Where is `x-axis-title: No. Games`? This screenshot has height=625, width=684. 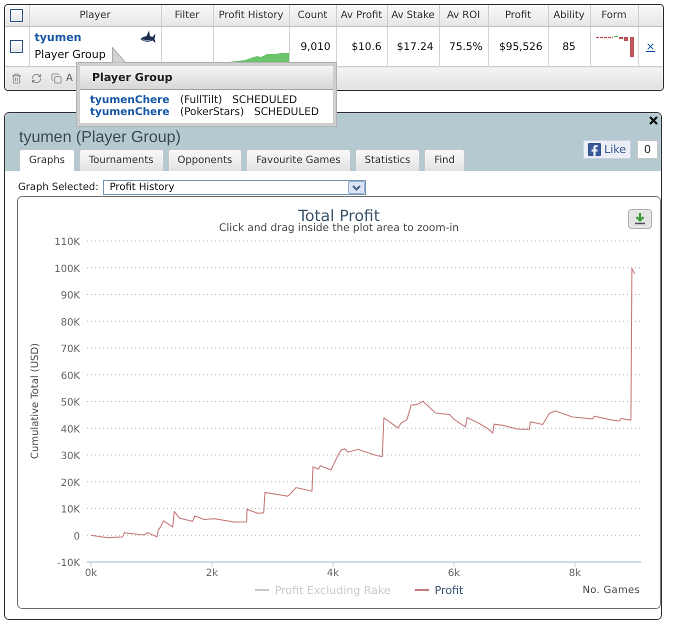 x-axis-title: No. Games is located at coordinates (611, 590).